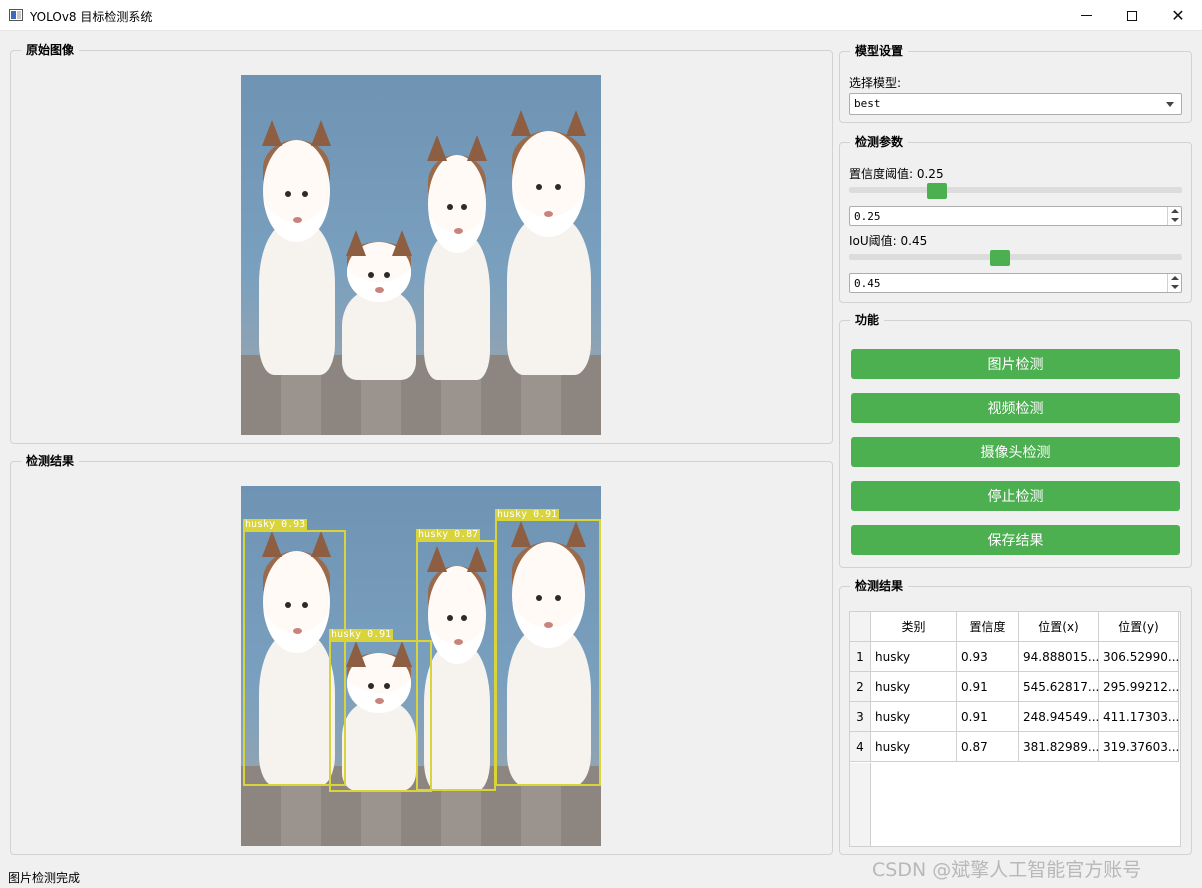  Describe the element at coordinates (988, 747) in the screenshot. I see `table-cell: 0.87` at that location.